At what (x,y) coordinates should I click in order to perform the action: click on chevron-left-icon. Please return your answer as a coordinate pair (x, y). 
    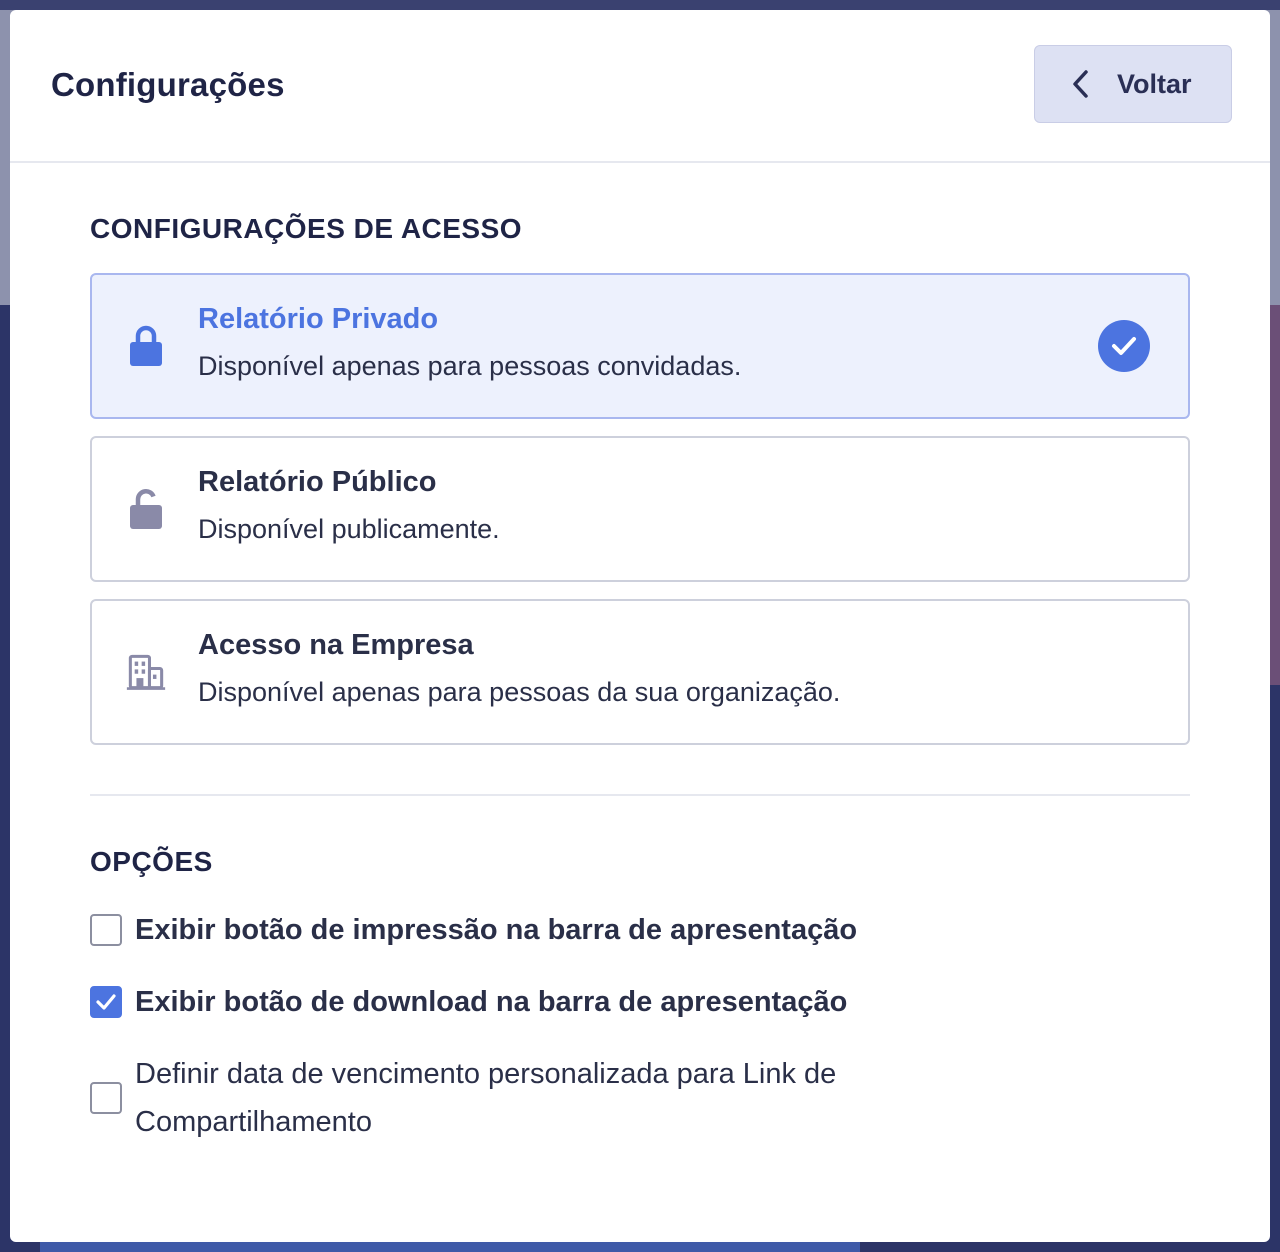
    Looking at the image, I should click on (1080, 84).